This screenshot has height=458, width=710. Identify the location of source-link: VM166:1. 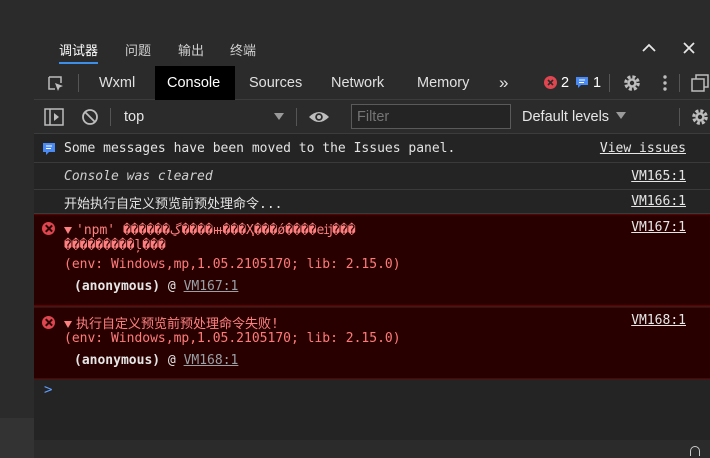
(658, 201).